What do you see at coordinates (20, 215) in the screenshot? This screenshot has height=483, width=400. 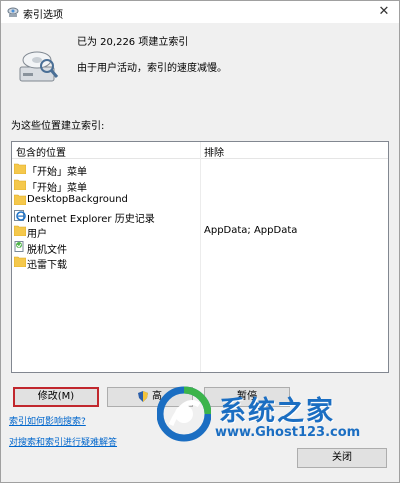 I see `ie-history-icon` at bounding box center [20, 215].